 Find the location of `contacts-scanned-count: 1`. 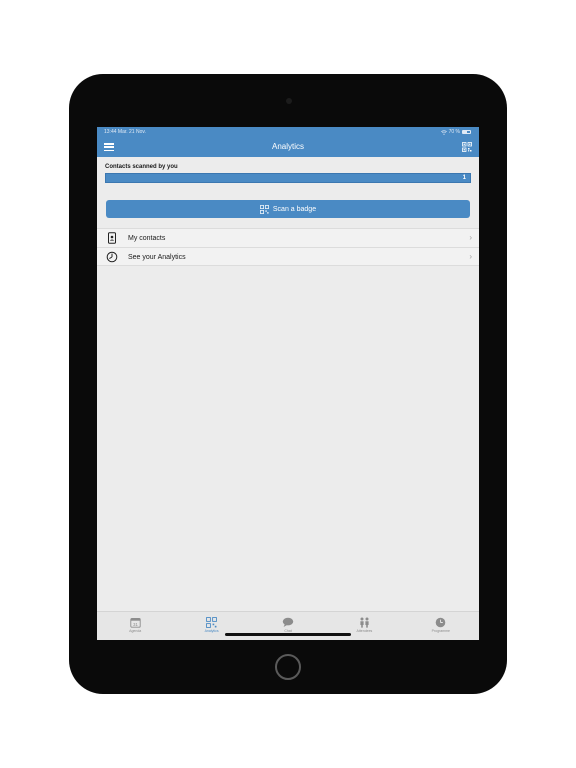

contacts-scanned-count: 1 is located at coordinates (464, 178).